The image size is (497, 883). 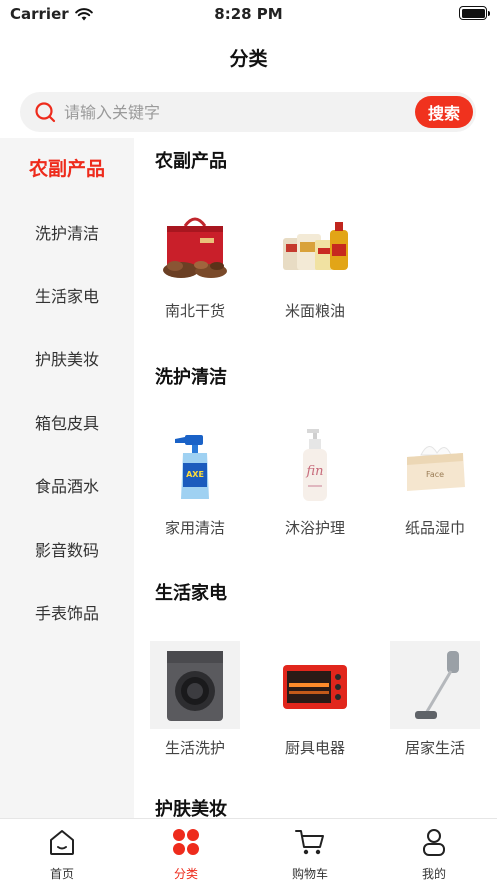 What do you see at coordinates (248, 59) in the screenshot?
I see `page-title: 分类` at bounding box center [248, 59].